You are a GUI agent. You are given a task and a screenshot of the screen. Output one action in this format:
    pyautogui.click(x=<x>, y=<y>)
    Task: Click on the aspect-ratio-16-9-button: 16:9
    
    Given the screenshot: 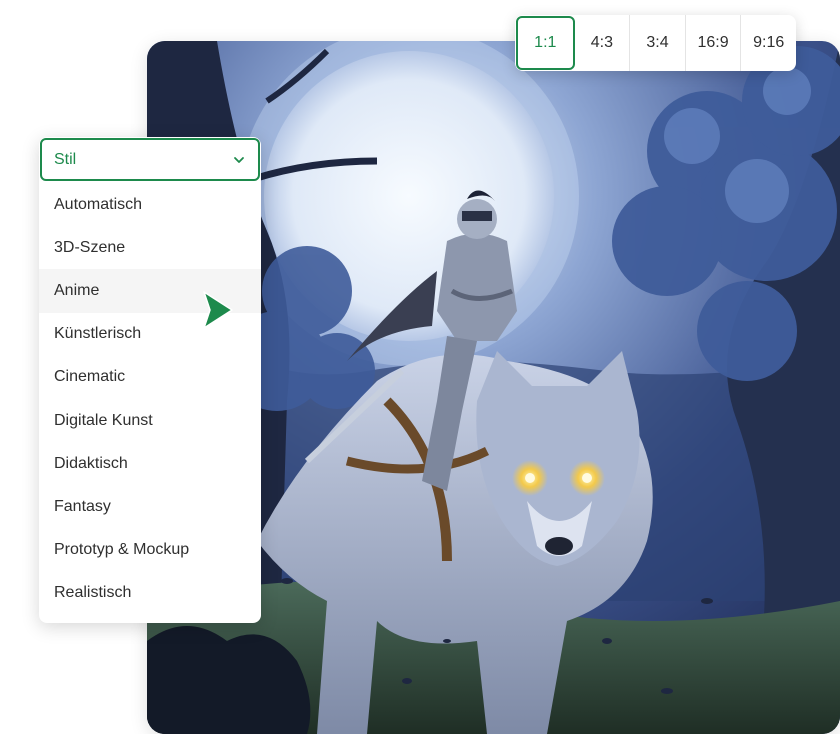 What is the action you would take?
    pyautogui.click(x=712, y=43)
    